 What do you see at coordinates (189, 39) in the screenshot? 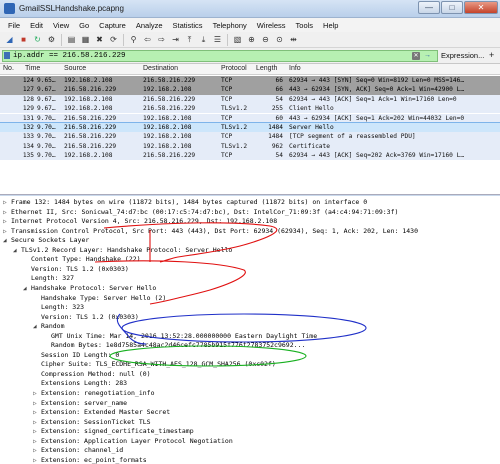
I see `first-packet-icon: ⤒` at bounding box center [189, 39].